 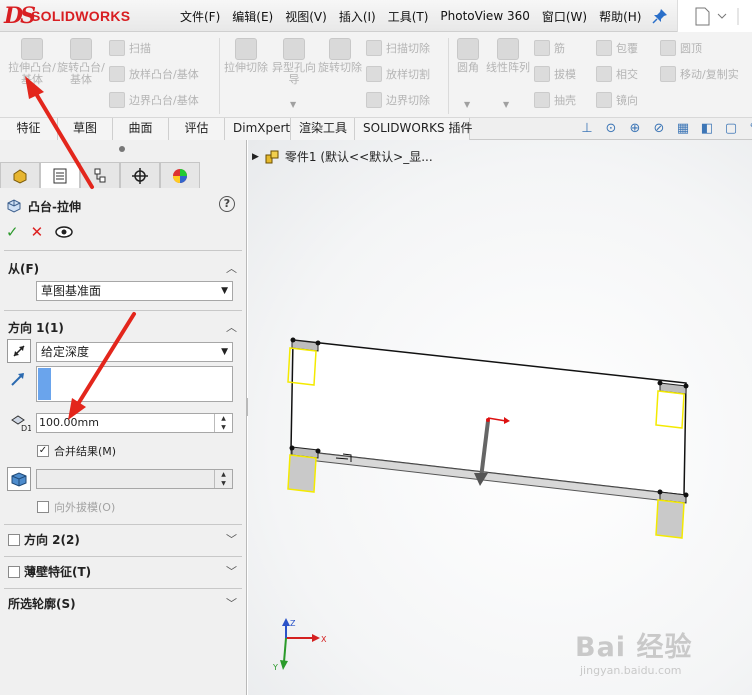 What do you see at coordinates (140, 175) in the screenshot?
I see `dimxpert-manager-tab` at bounding box center [140, 175].